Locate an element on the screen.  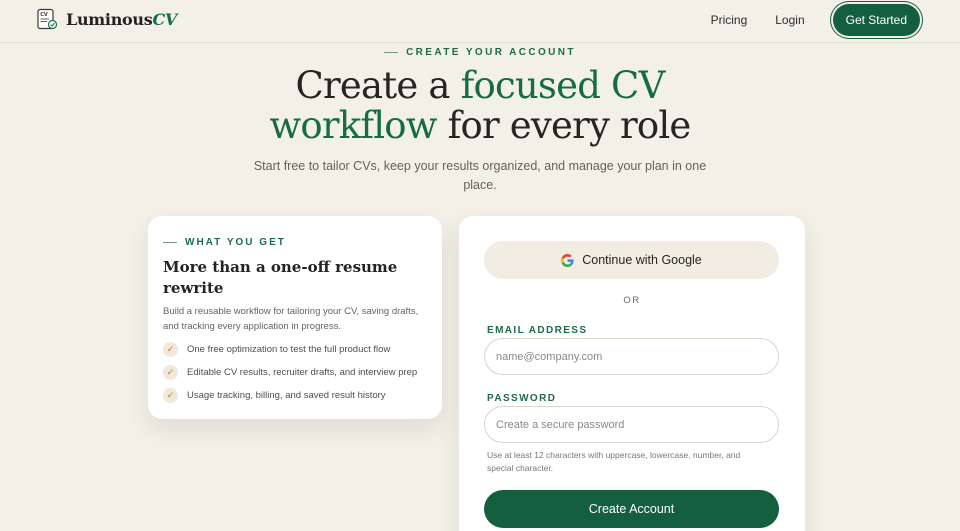
benefits-title-line: rewrite is located at coordinates (193, 288).